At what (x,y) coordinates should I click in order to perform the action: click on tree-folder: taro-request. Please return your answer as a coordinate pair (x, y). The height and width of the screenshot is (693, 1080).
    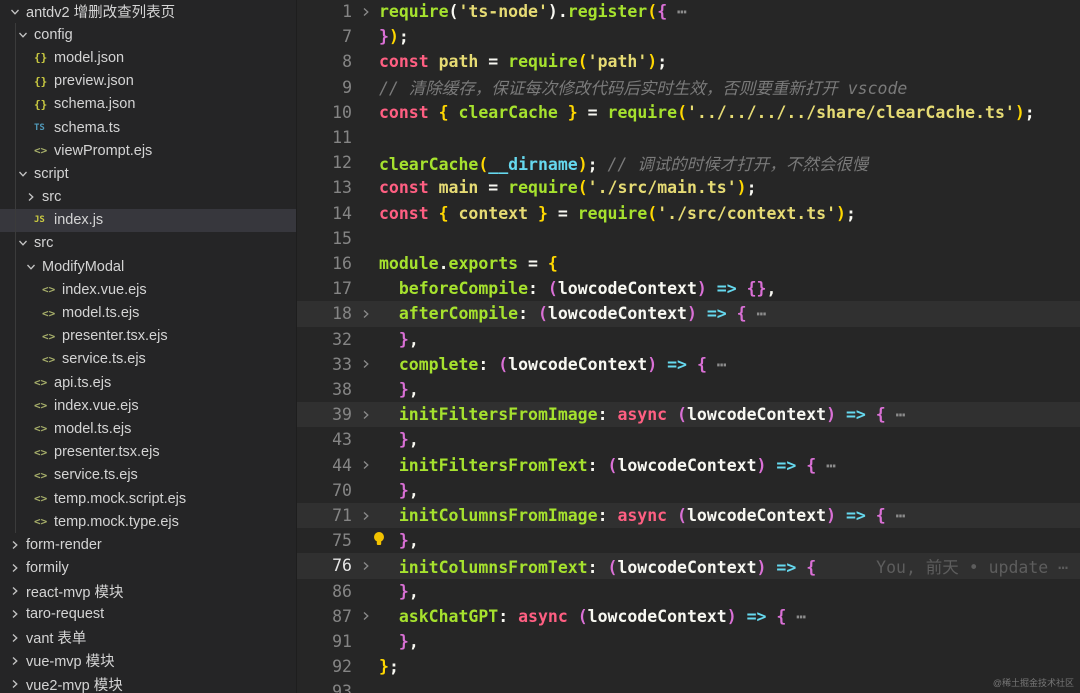
    Looking at the image, I should click on (148, 614).